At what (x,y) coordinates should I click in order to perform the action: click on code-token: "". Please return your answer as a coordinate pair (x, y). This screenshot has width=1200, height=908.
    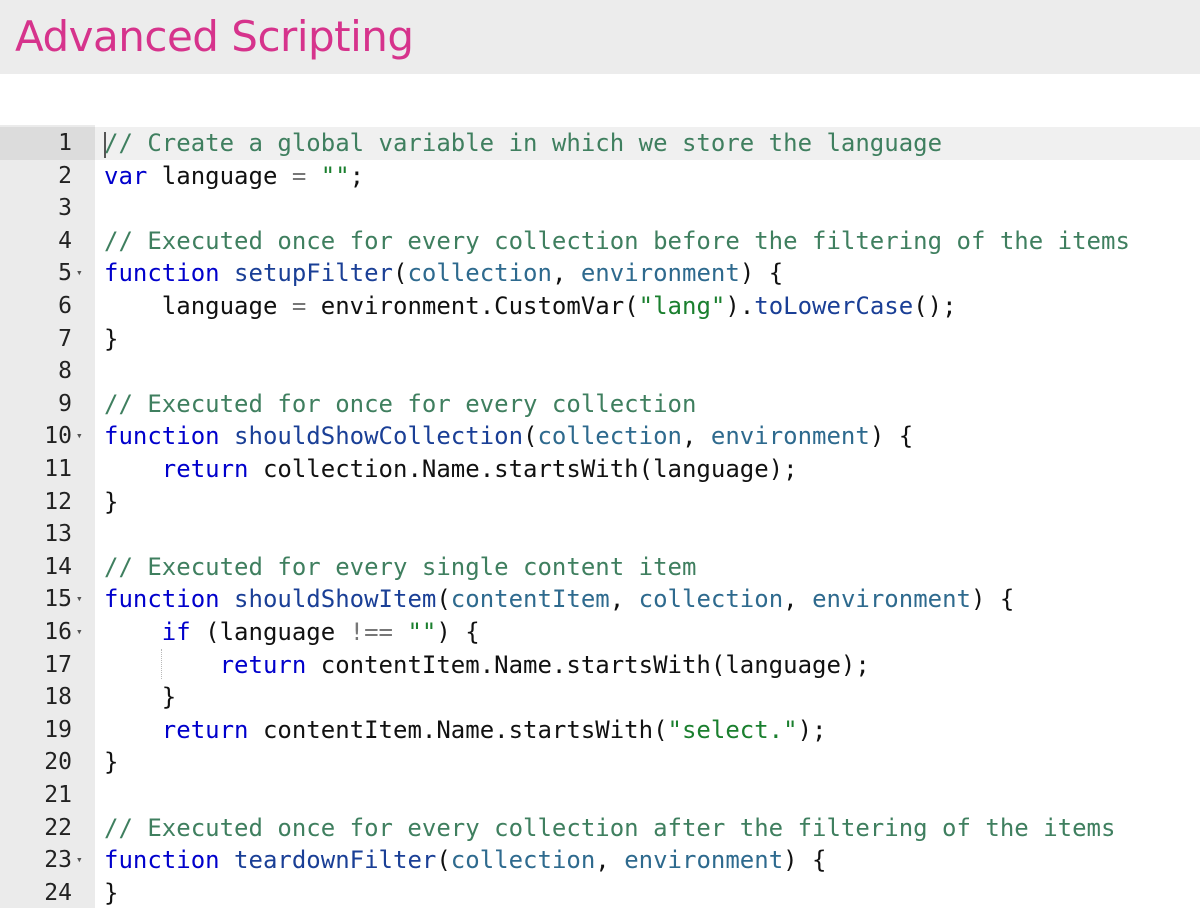
    Looking at the image, I should click on (422, 632).